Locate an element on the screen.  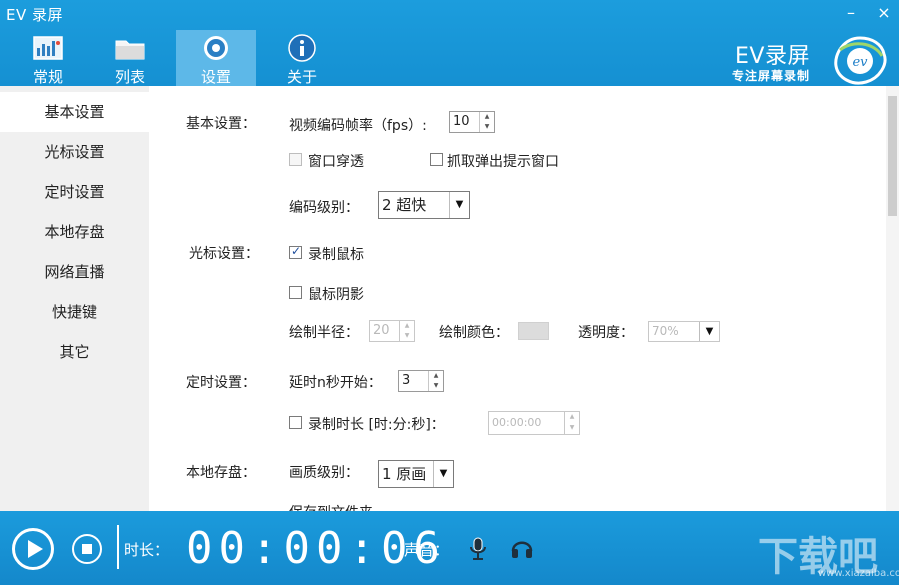
play-button is located at coordinates (33, 549).